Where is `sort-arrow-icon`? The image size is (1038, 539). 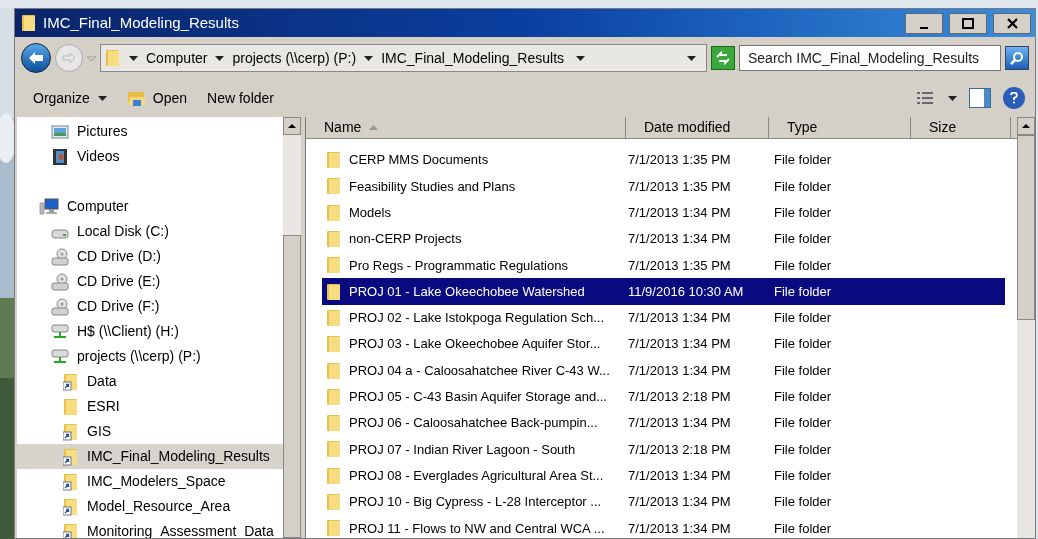
sort-arrow-icon is located at coordinates (374, 127).